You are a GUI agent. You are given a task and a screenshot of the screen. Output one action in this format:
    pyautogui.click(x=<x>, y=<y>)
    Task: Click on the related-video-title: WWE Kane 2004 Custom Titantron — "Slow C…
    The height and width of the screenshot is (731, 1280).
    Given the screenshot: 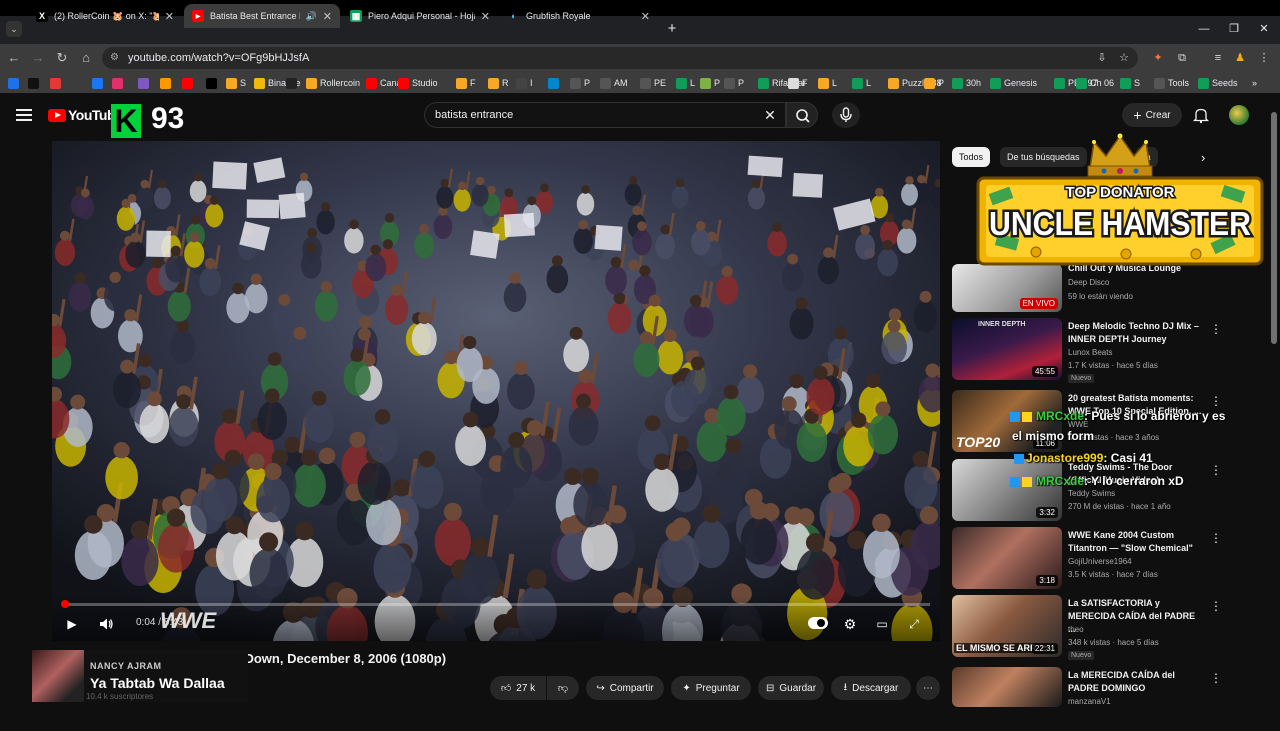 What is the action you would take?
    pyautogui.click(x=1136, y=542)
    